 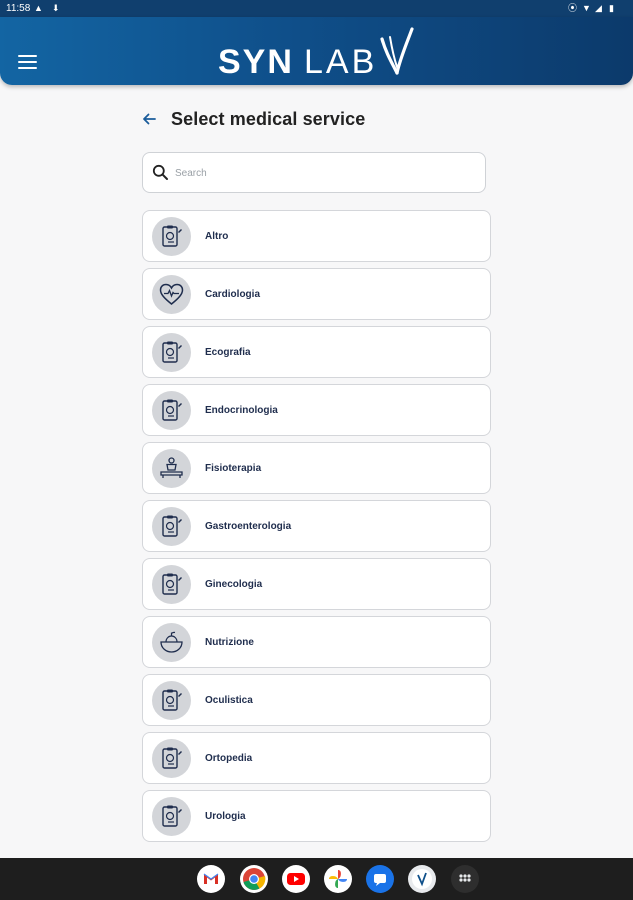 I want to click on service-label: Urologia, so click(x=225, y=816).